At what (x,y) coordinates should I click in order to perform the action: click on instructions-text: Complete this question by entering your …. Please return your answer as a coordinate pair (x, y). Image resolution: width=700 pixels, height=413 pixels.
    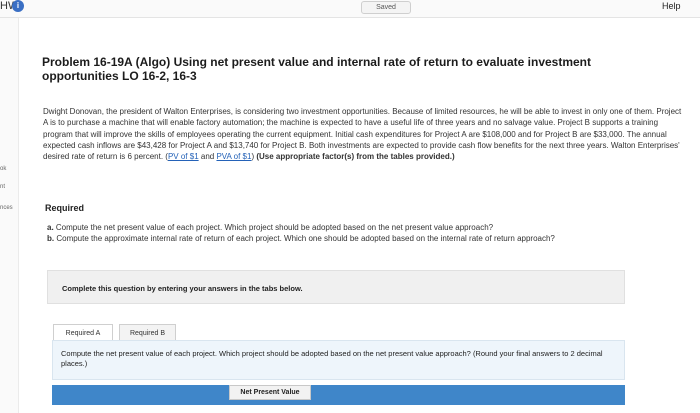
    Looking at the image, I should click on (182, 288).